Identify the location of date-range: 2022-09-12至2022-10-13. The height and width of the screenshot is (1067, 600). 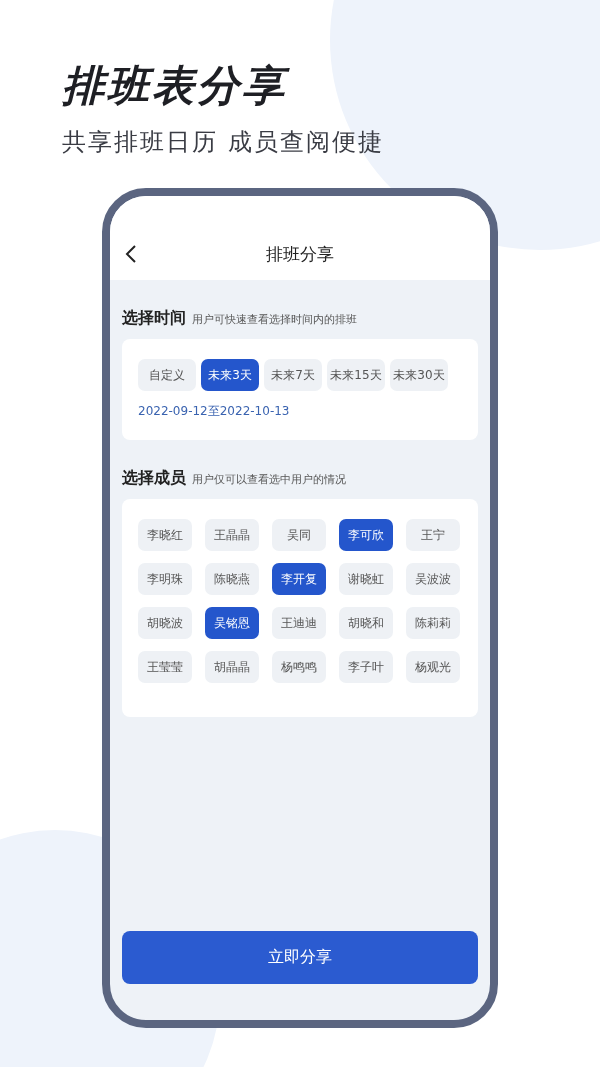
(214, 411).